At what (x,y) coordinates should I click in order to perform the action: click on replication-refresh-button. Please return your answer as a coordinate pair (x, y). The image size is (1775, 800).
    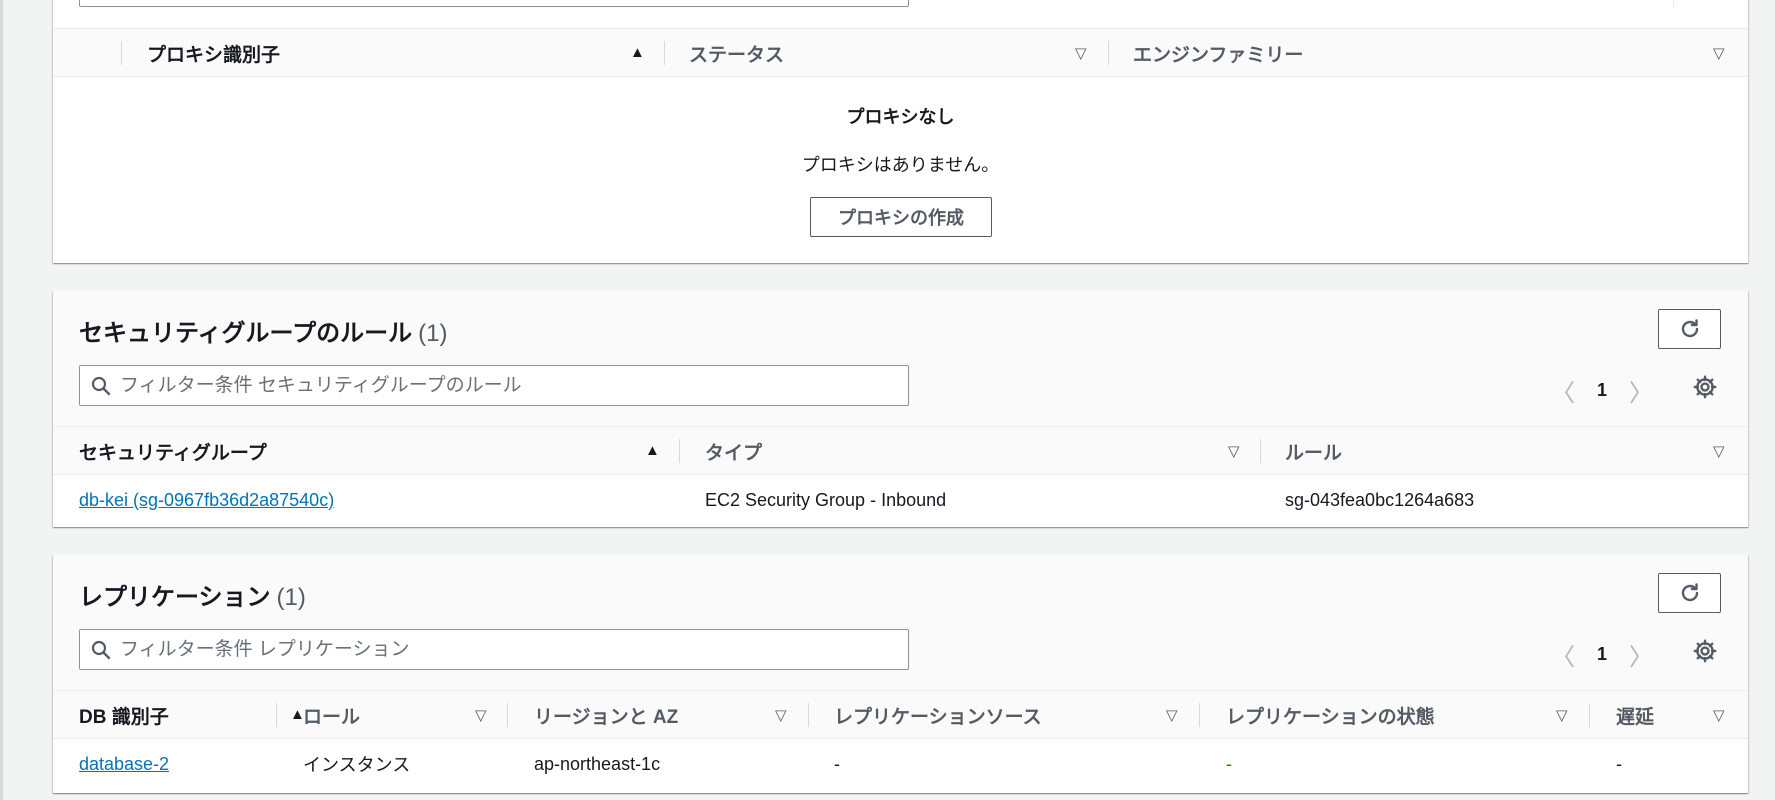
    Looking at the image, I should click on (1689, 593).